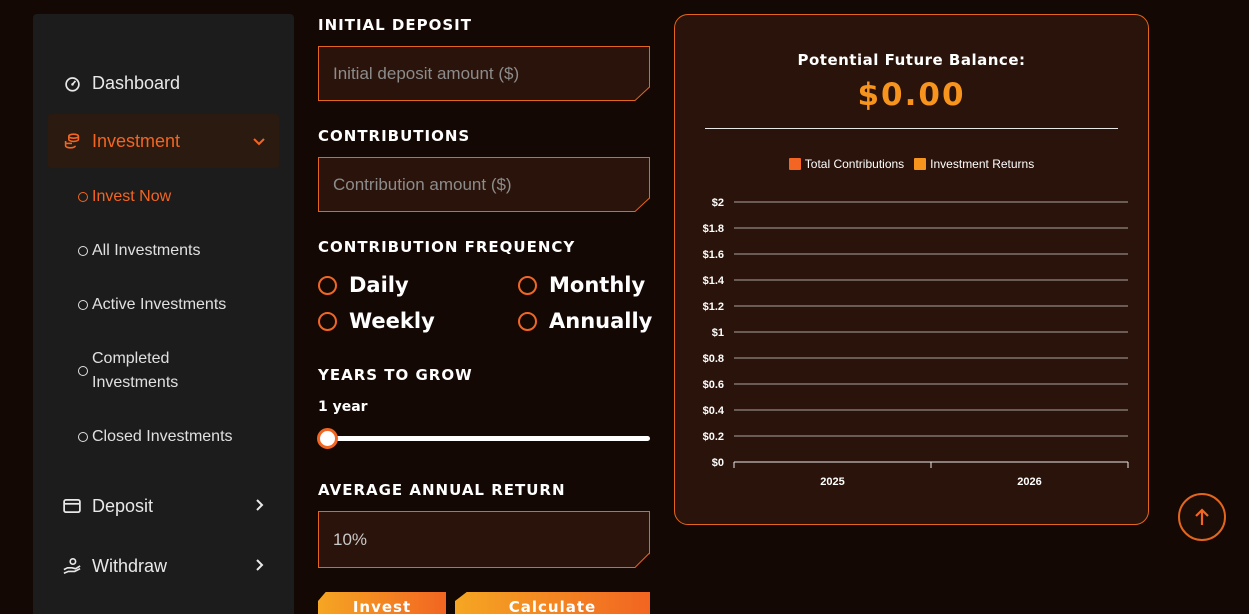 This screenshot has height=614, width=1249. I want to click on y-tick-label: $1.8, so click(713, 229).